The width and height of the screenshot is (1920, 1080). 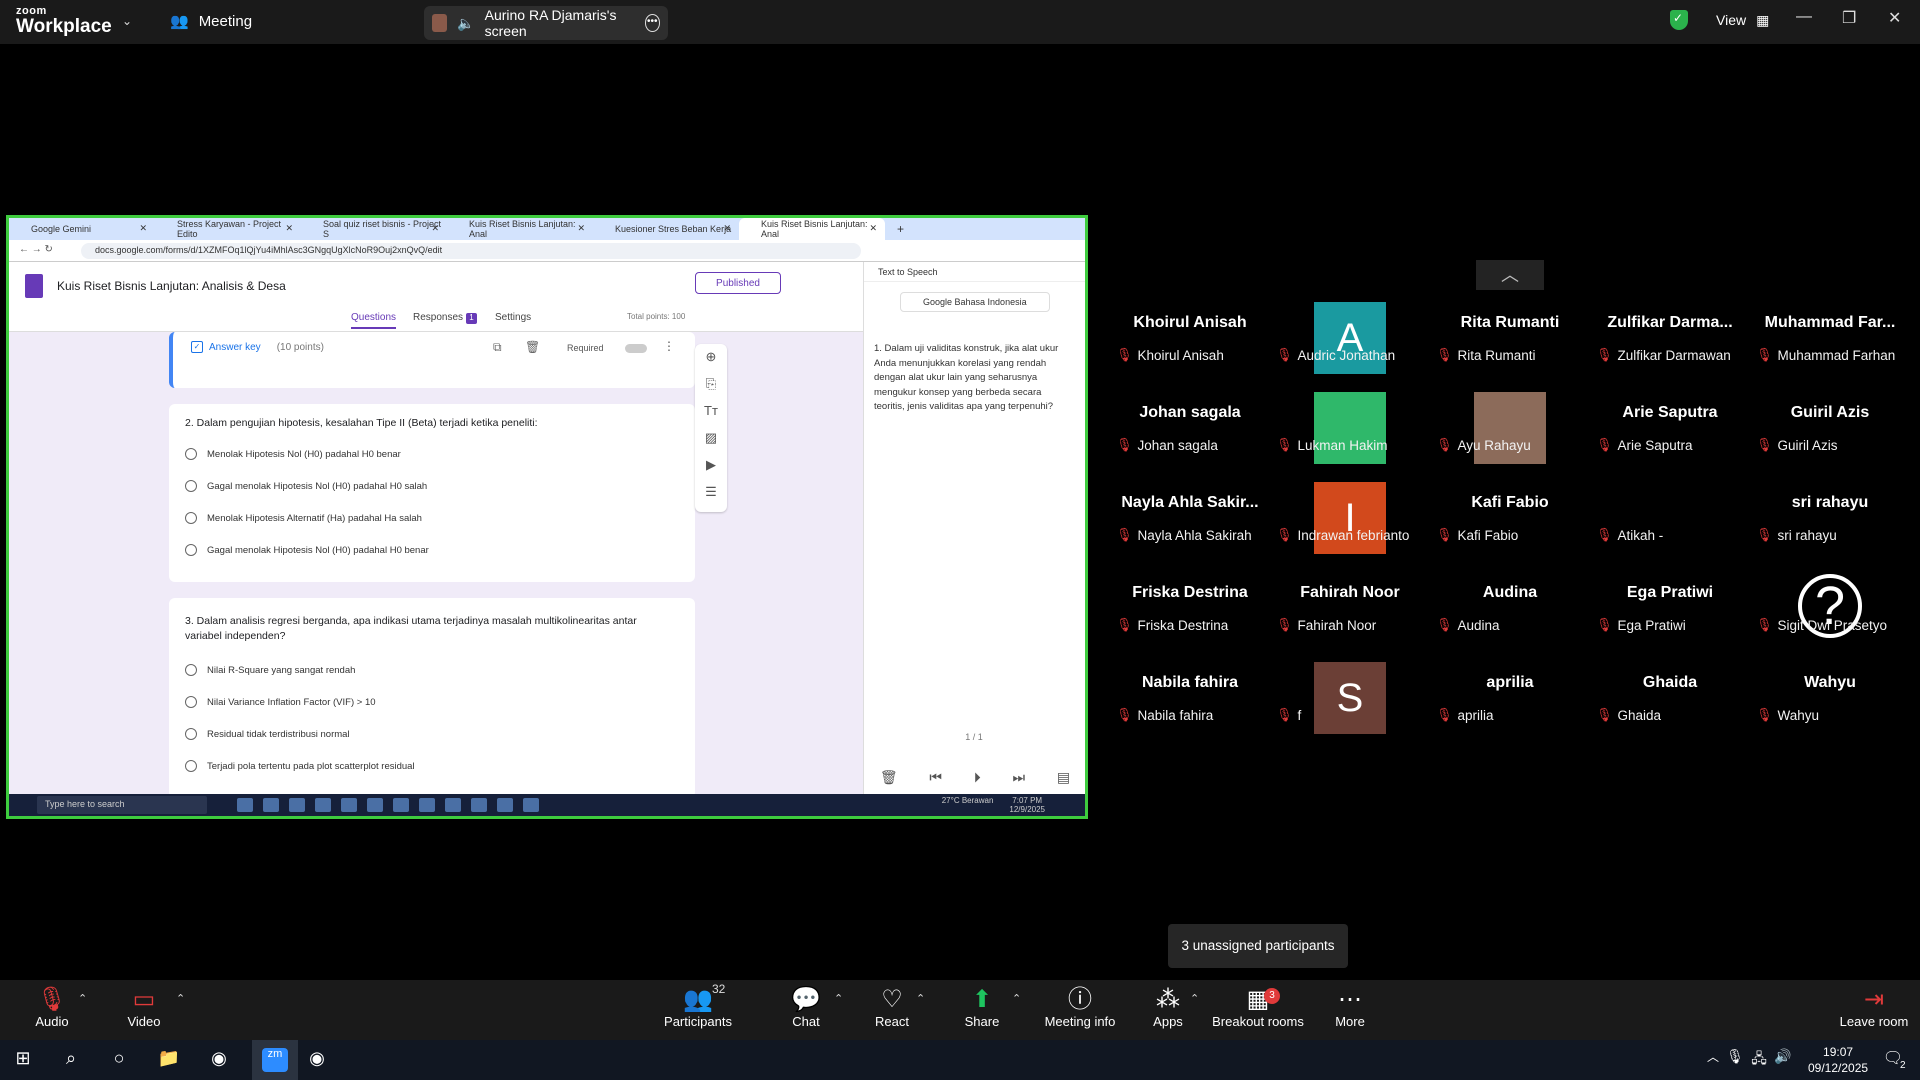 I want to click on participant-tile: Fahirah Noor 🎙 Fahirah Noor, so click(x=1350, y=616).